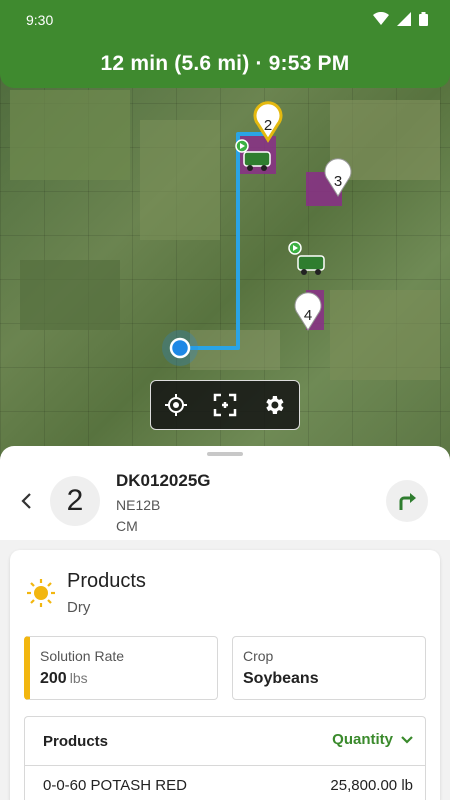 This screenshot has width=450, height=800. Describe the element at coordinates (82, 656) in the screenshot. I see `solution-rate-label: Solution Rate` at that location.